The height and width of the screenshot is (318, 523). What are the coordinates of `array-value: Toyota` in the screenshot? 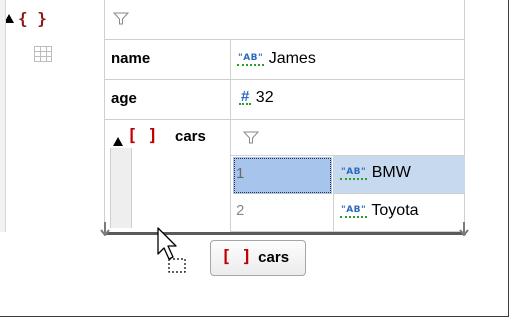 It's located at (395, 210).